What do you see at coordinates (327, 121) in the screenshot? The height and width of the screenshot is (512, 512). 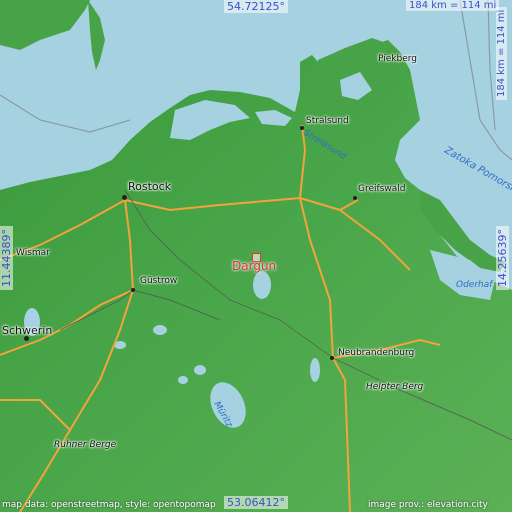 I see `city-stralsund: Stralsund` at bounding box center [327, 121].